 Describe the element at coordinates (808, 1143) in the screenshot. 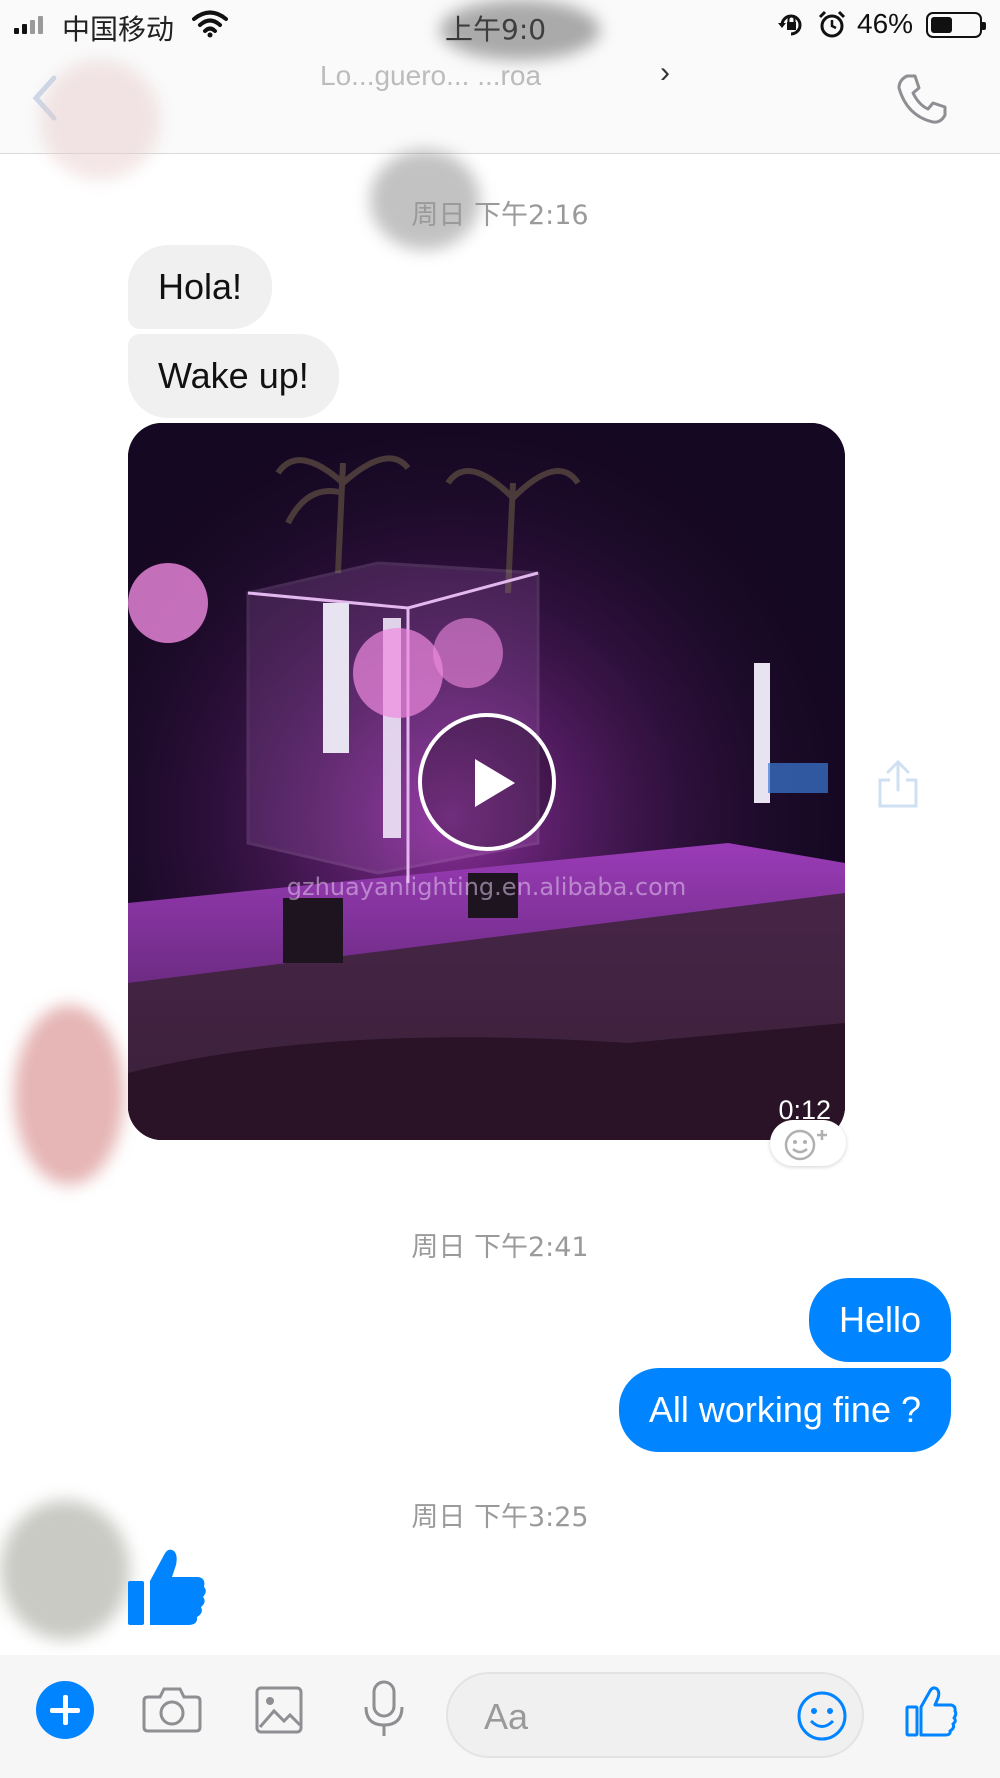

I see `add-reaction-icon` at that location.